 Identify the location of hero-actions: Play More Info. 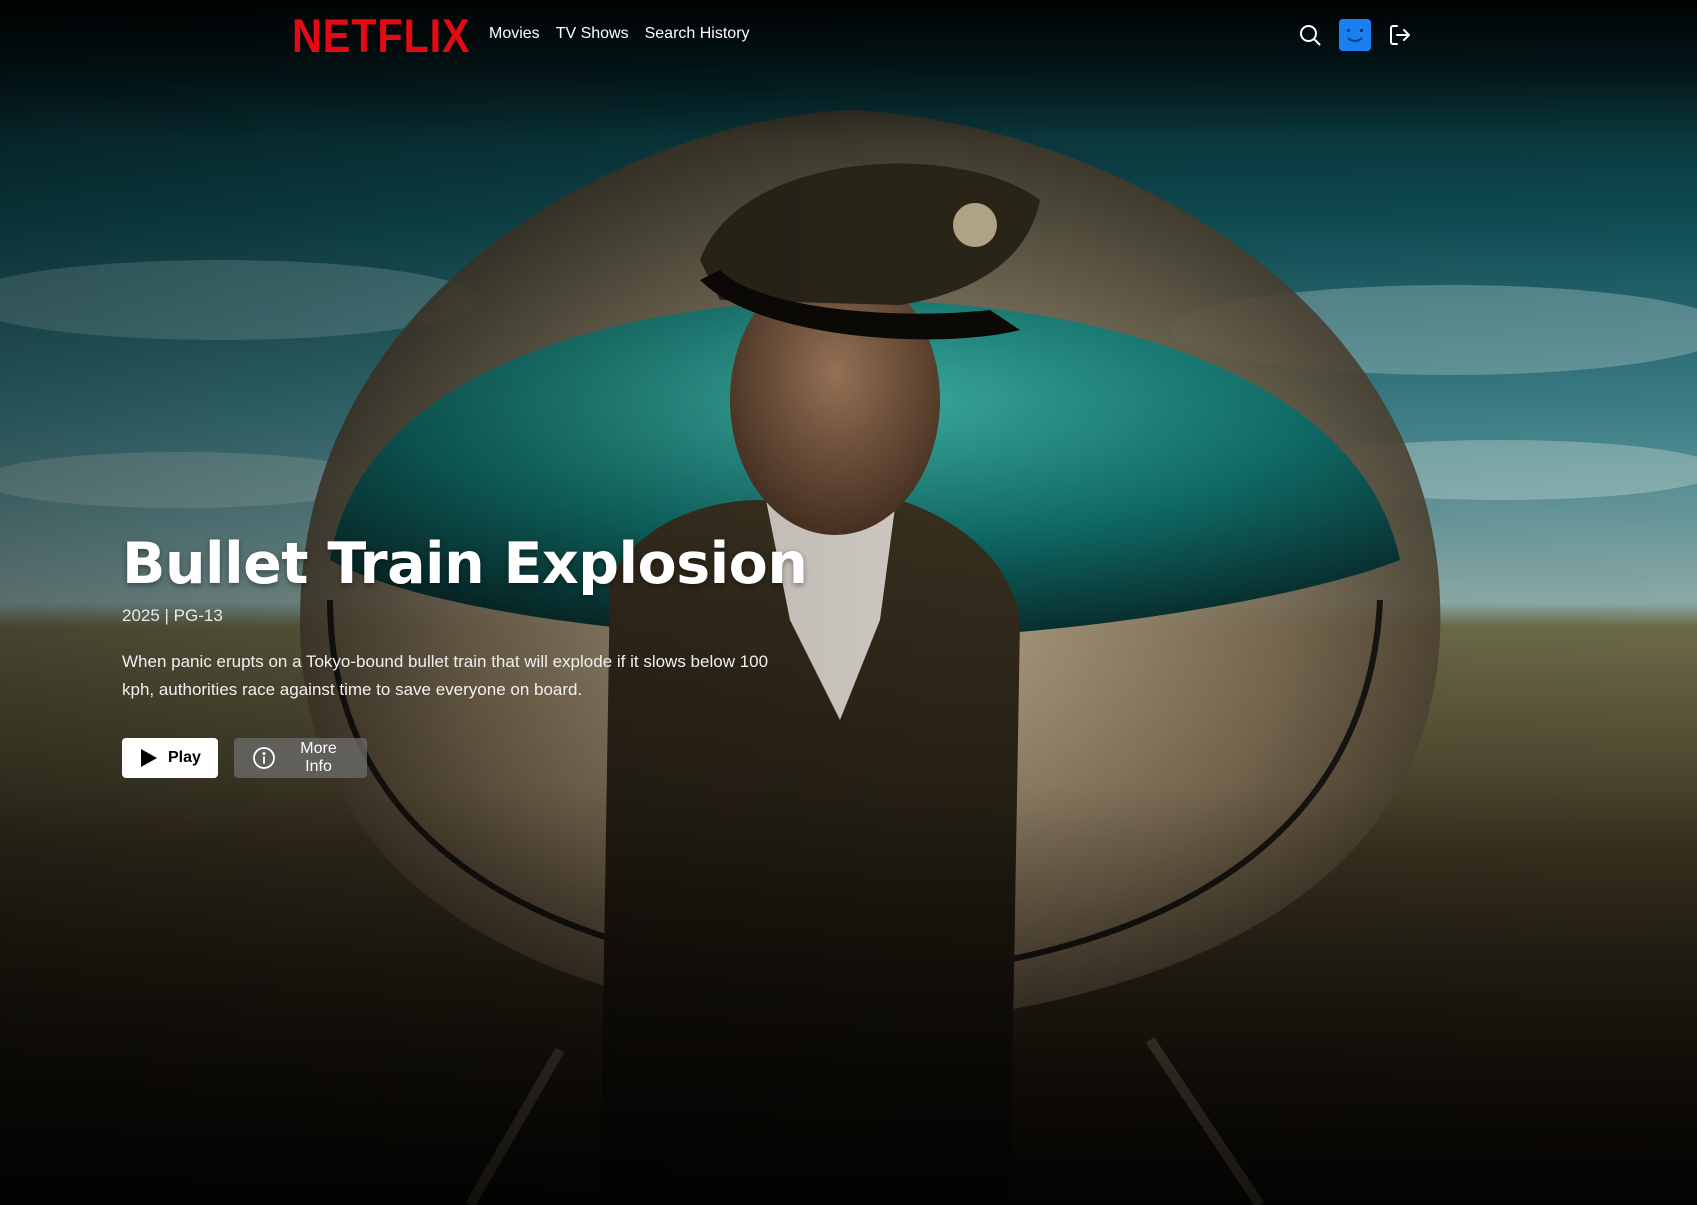
(472, 758).